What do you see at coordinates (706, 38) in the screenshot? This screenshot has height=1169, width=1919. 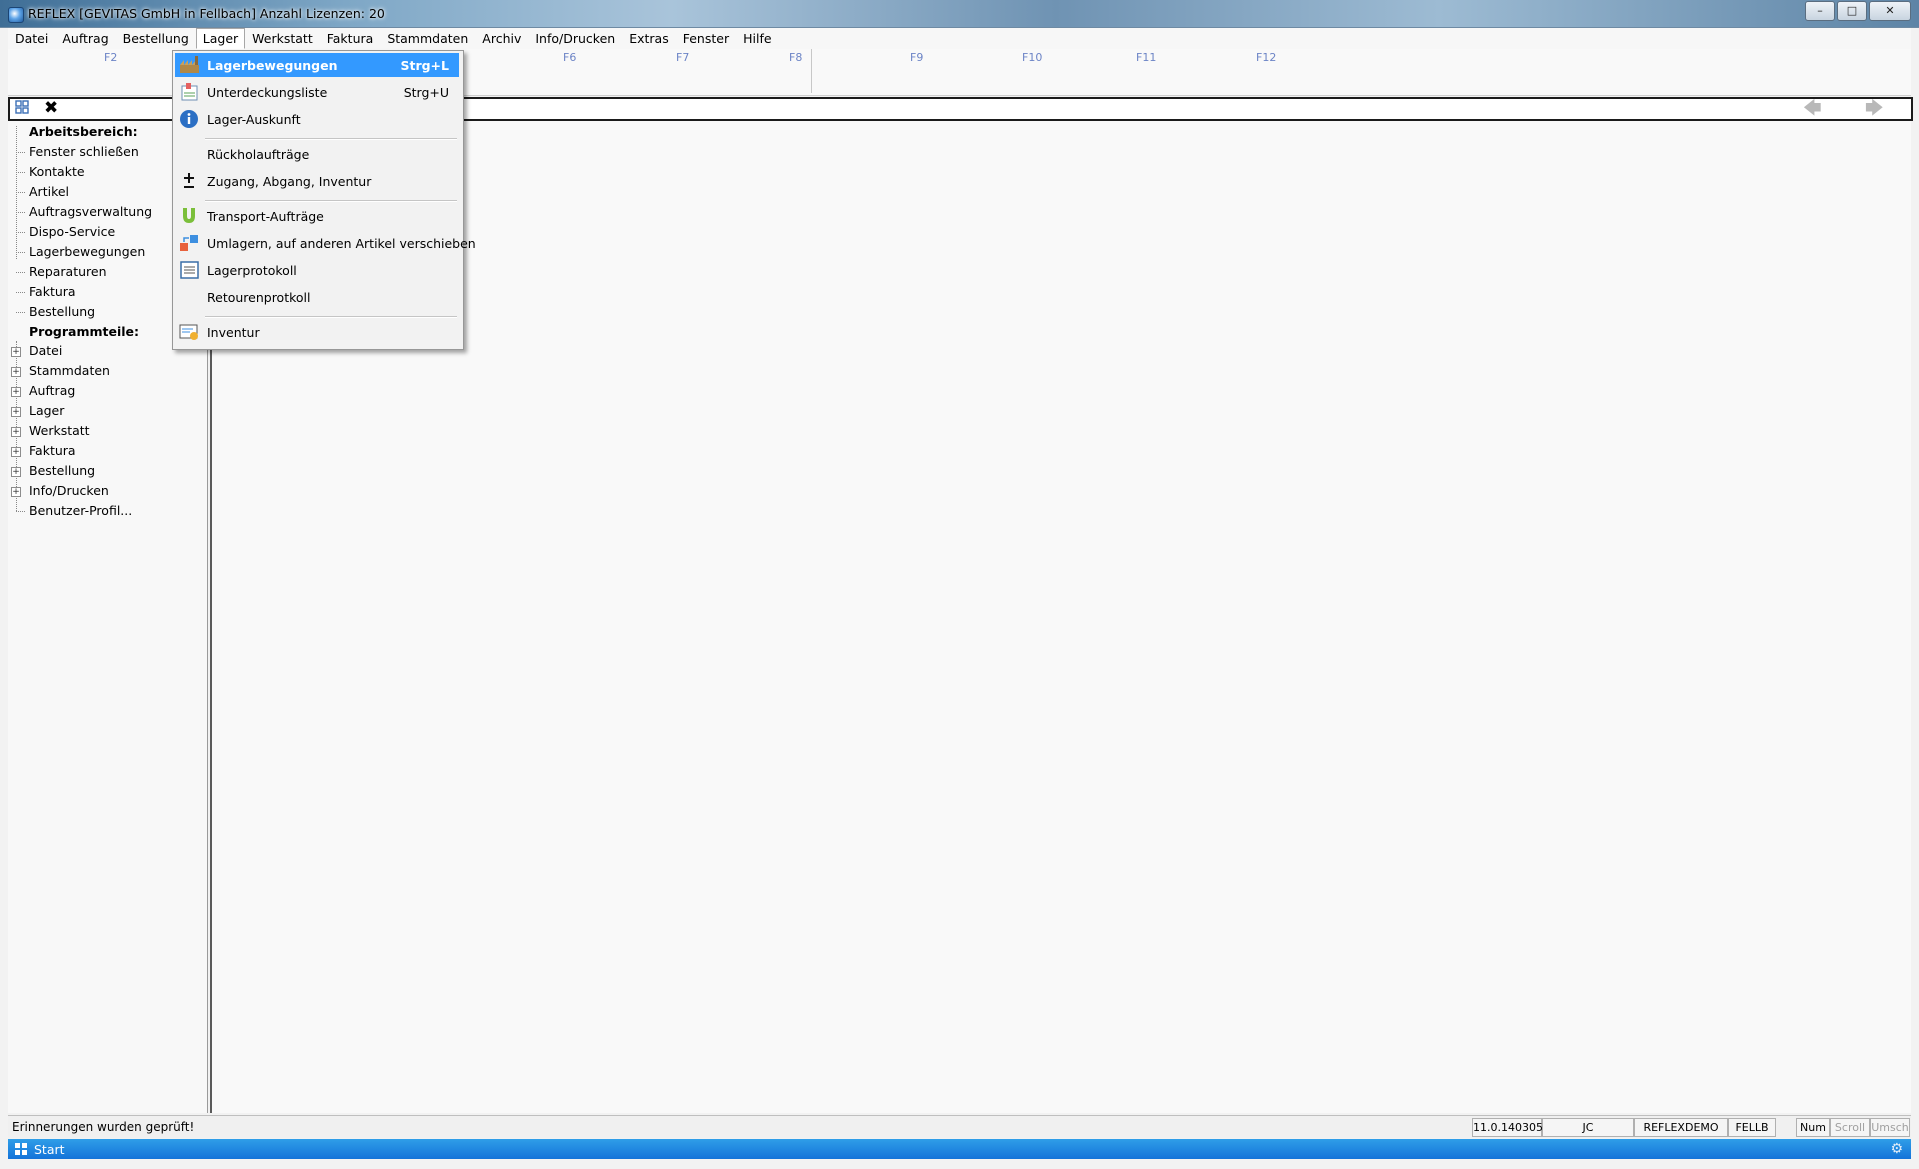 I see `menu-fenster: Fenster` at bounding box center [706, 38].